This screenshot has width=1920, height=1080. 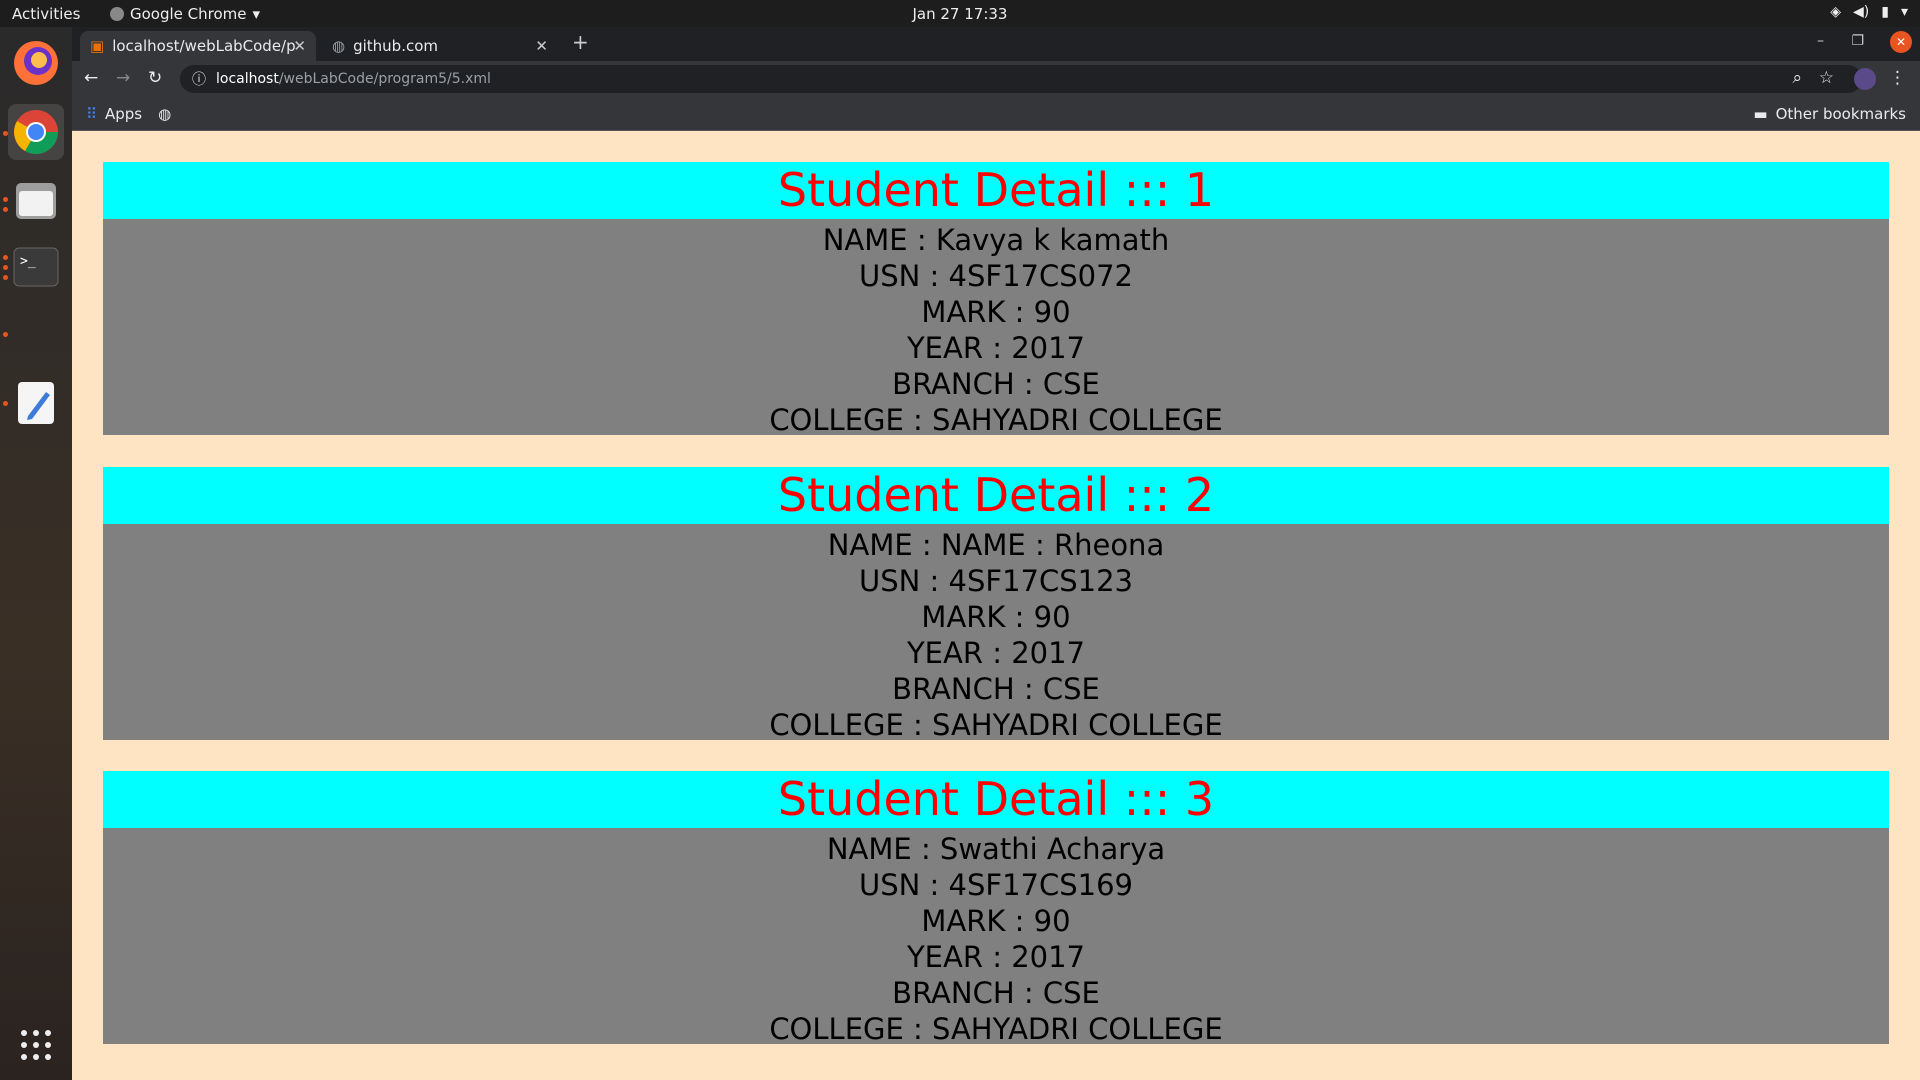 What do you see at coordinates (199, 79) in the screenshot?
I see `info-icon: ⓘ` at bounding box center [199, 79].